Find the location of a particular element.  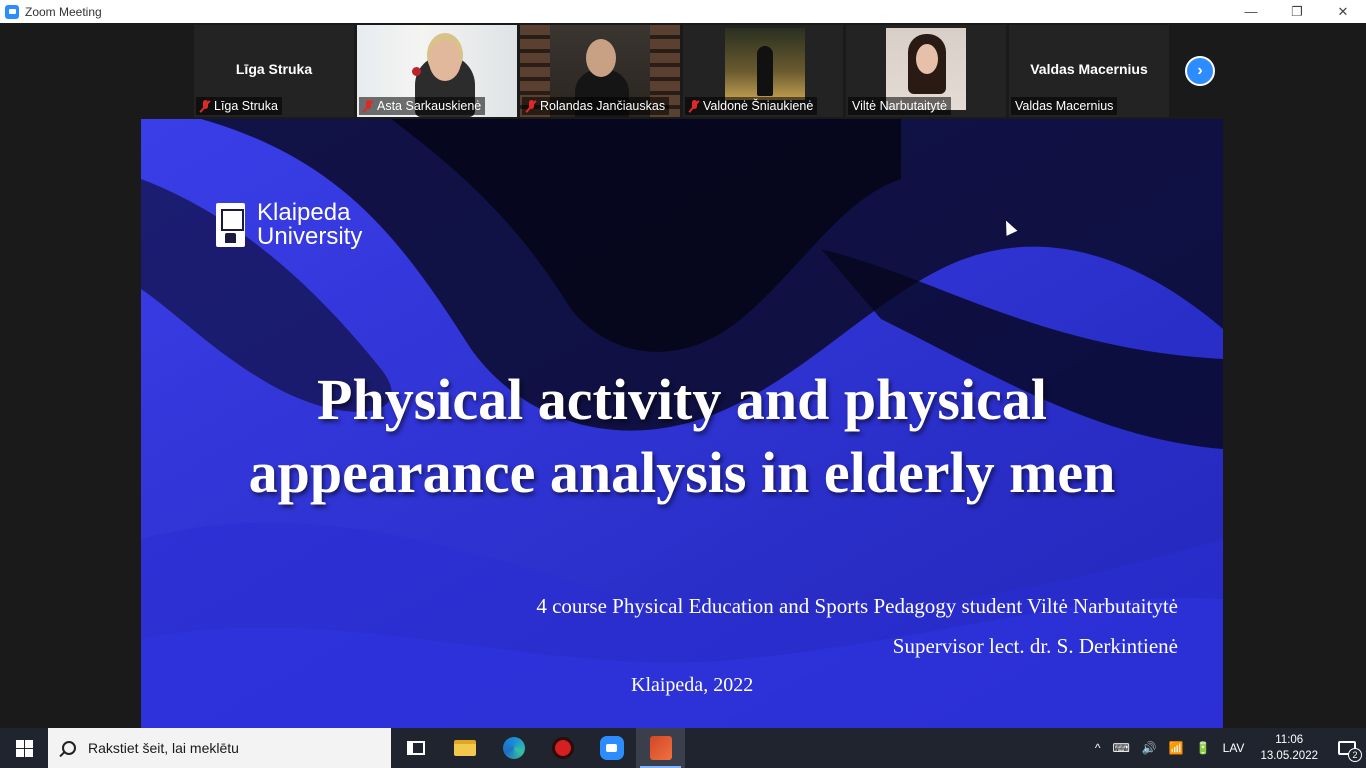

participant-display-name: Valdas Macernius is located at coordinates (1089, 69).